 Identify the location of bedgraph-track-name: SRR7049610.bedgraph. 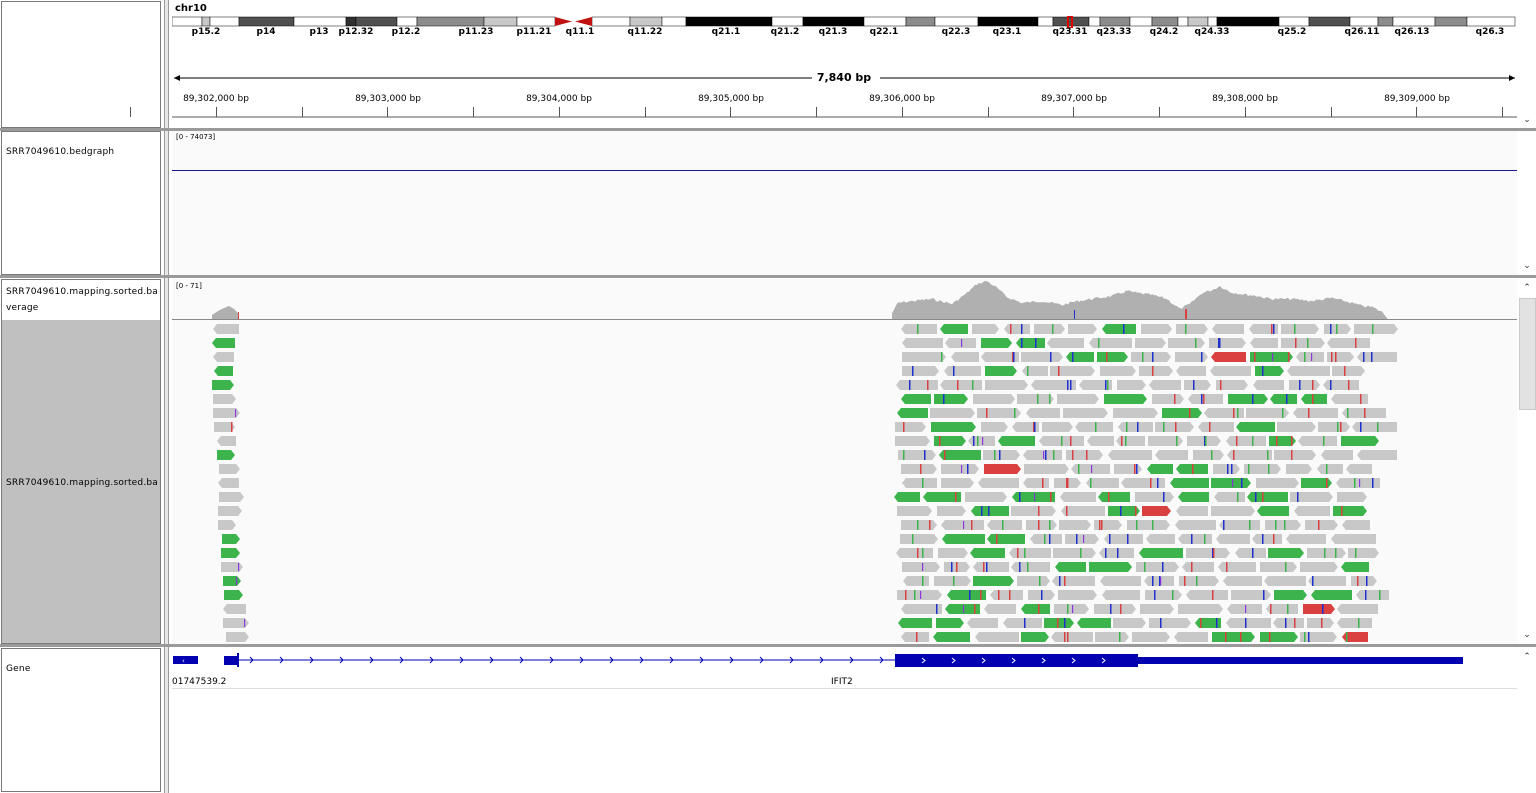
(60, 152).